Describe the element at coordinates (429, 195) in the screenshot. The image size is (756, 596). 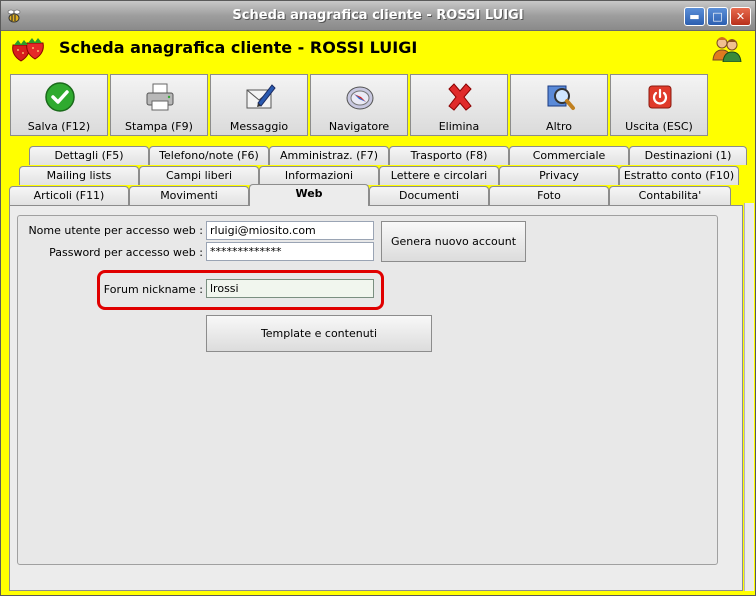
I see `tab-documenti: Documenti` at that location.